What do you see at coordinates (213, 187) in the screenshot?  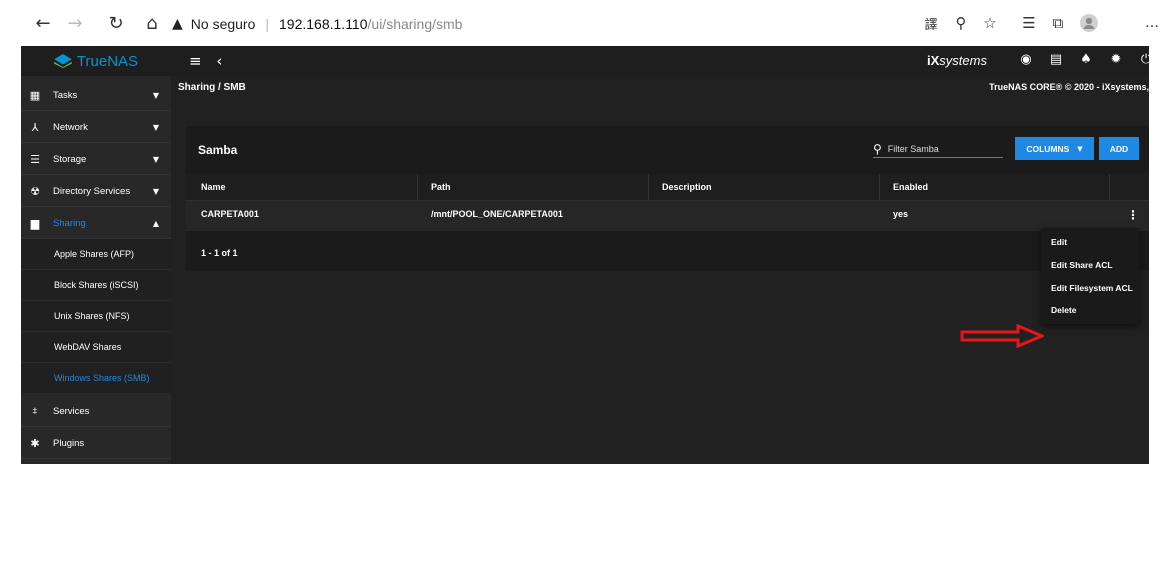 I see `column-header-name: Name` at bounding box center [213, 187].